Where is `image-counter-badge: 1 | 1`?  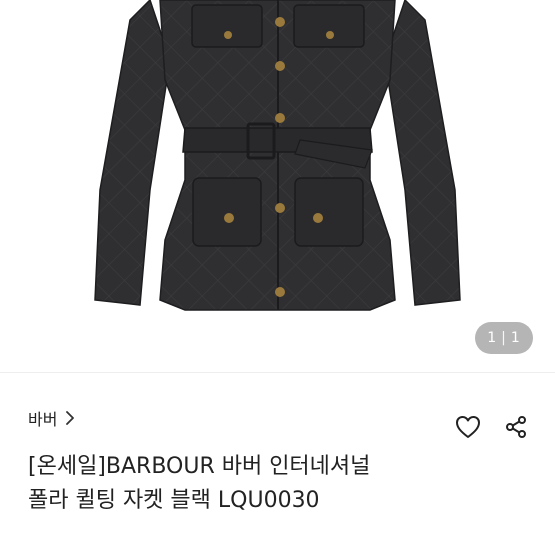
image-counter-badge: 1 | 1 is located at coordinates (504, 338).